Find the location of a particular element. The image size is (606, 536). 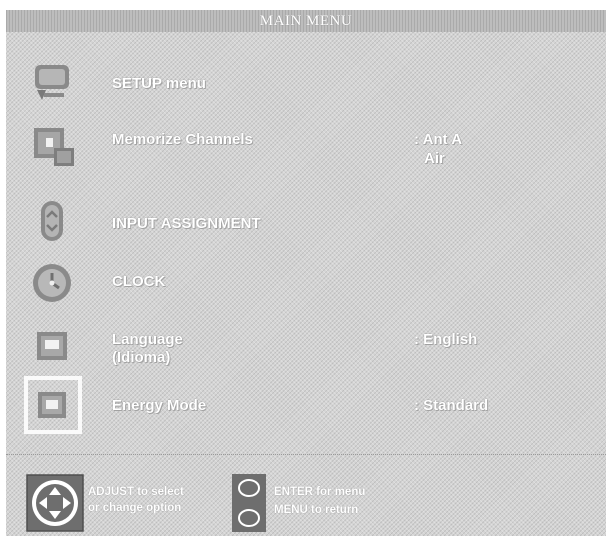

menu-item-clock: CLOCK is located at coordinates (306, 283).